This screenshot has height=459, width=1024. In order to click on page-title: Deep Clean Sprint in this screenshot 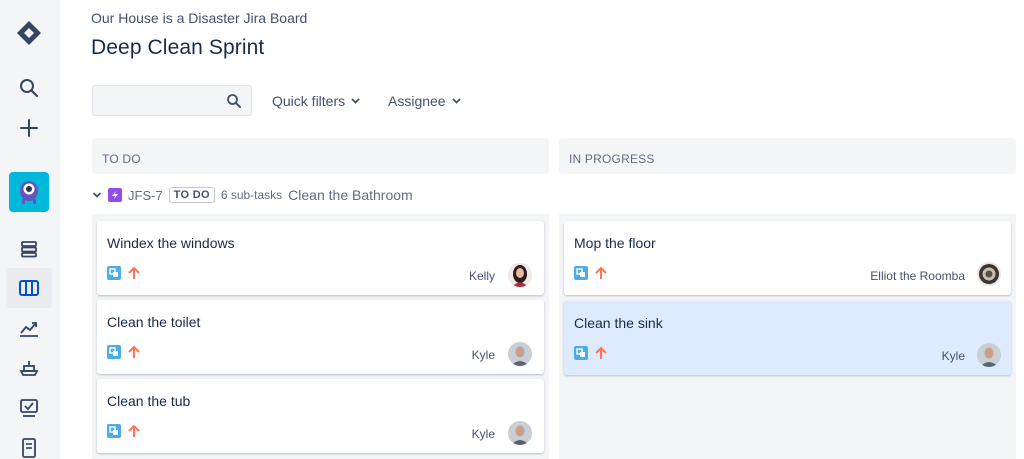, I will do `click(178, 47)`.